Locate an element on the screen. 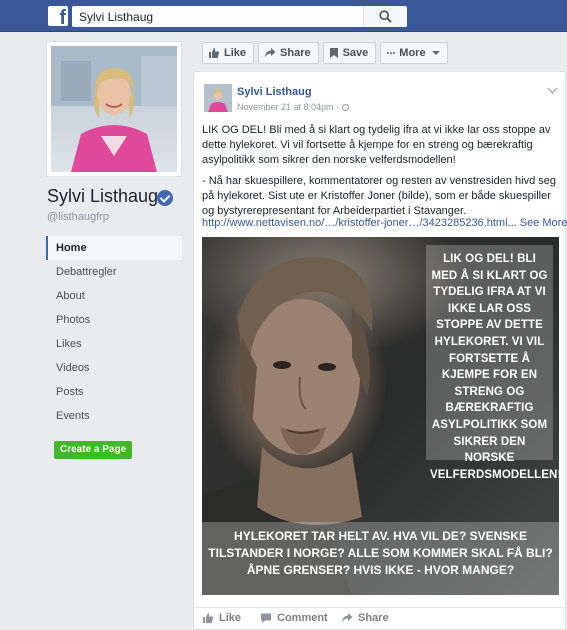 The width and height of the screenshot is (567, 630). create-page-button: Create a Page is located at coordinates (93, 450).